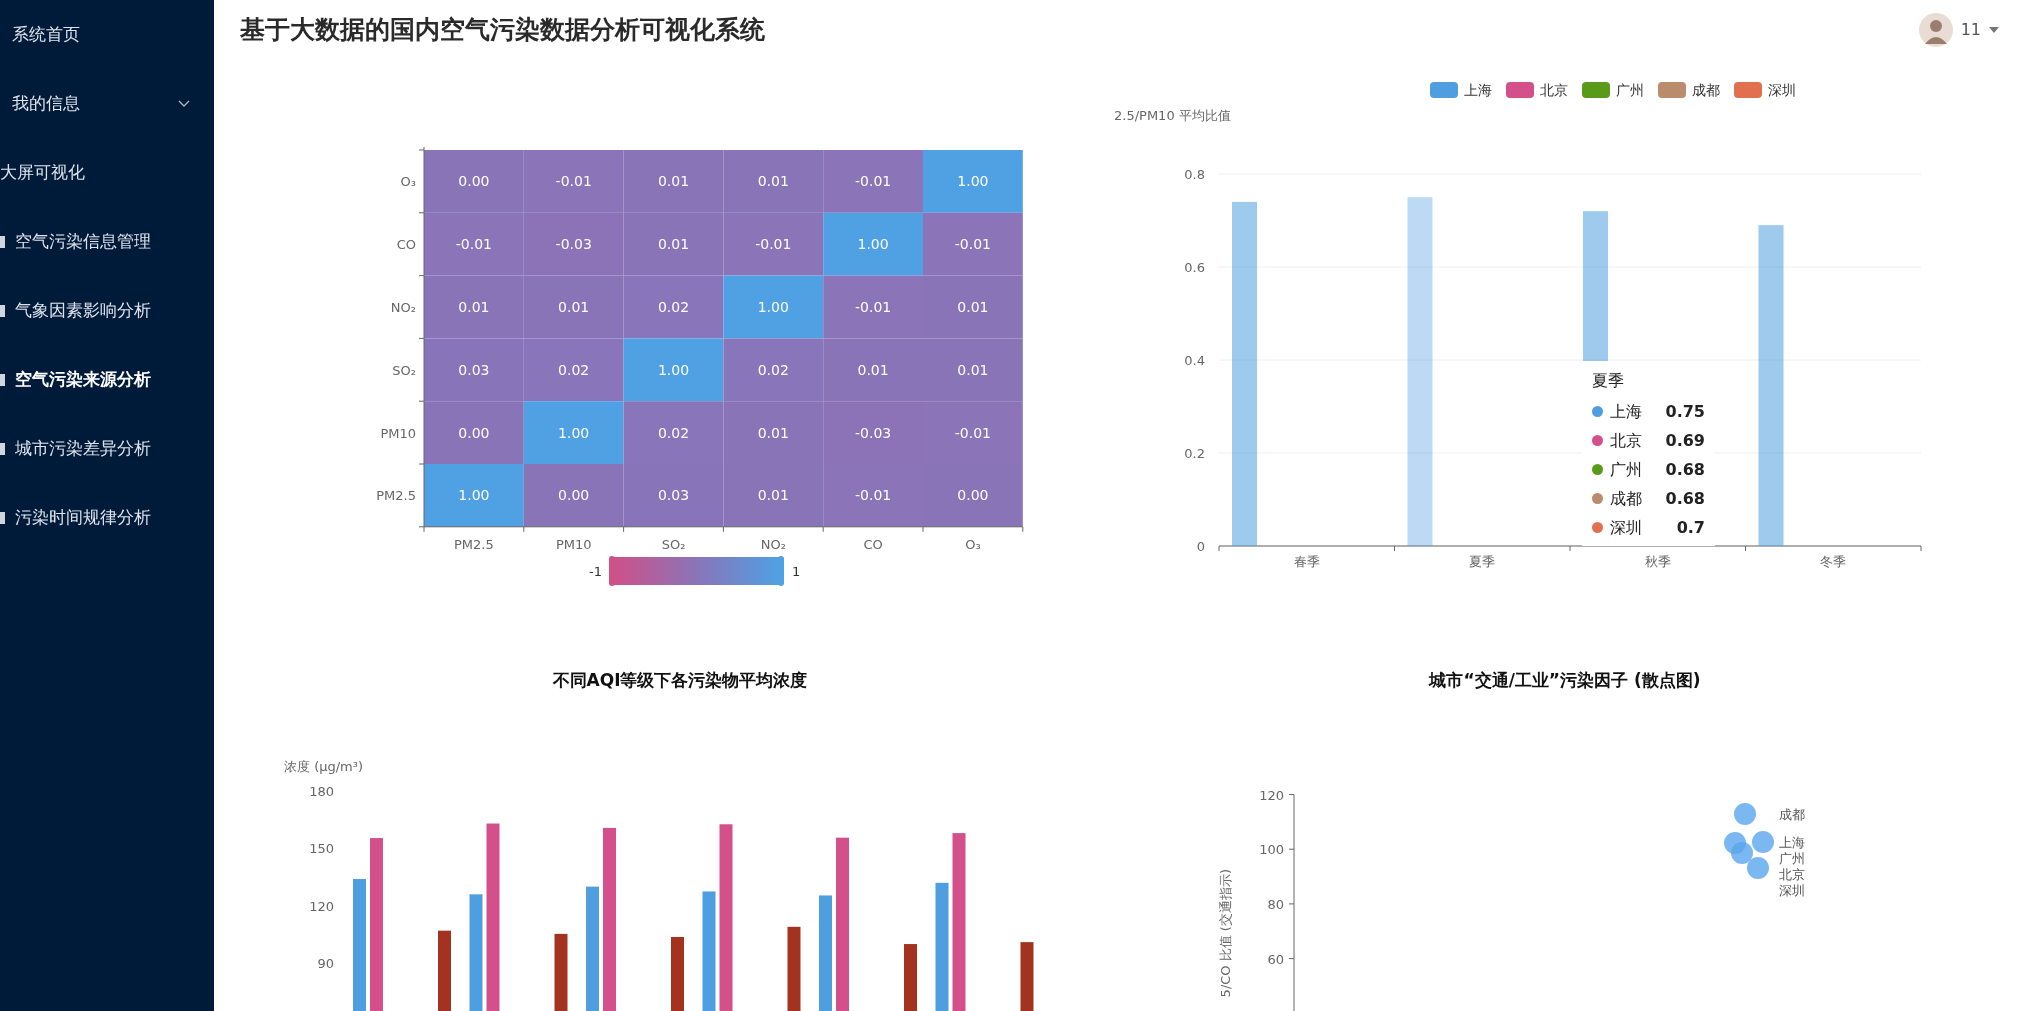 The width and height of the screenshot is (2019, 1011). Describe the element at coordinates (1792, 842) in the screenshot. I see `point-label: 上海` at that location.